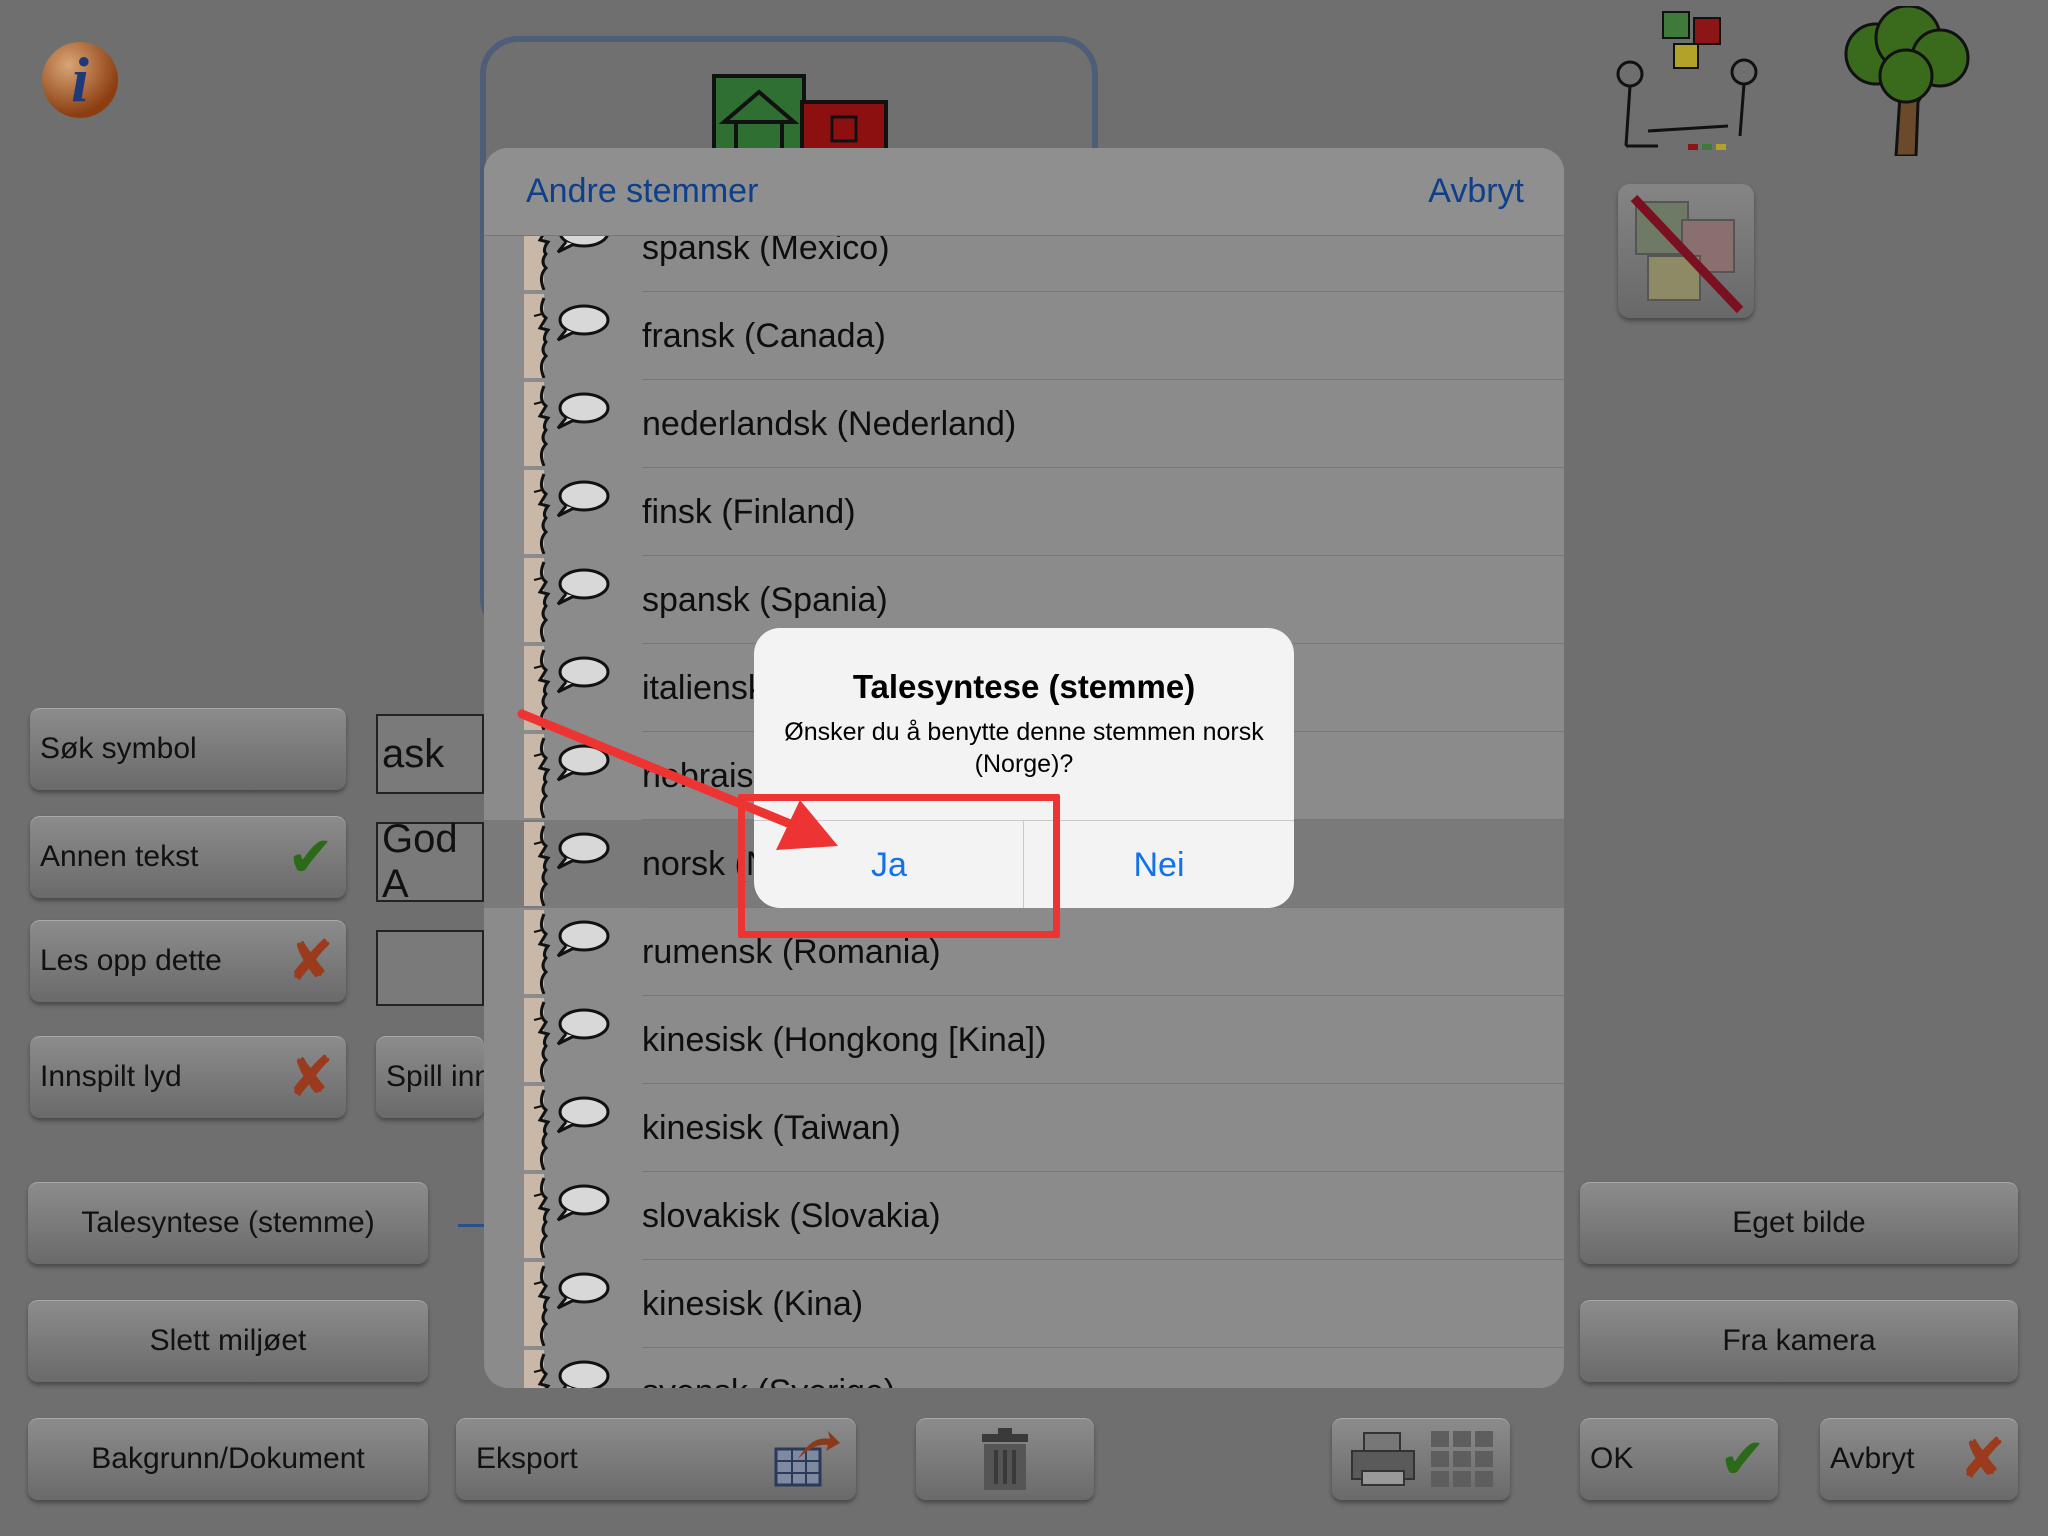  I want to click on read-aloud-button: Les opp dette ✘, so click(188, 961).